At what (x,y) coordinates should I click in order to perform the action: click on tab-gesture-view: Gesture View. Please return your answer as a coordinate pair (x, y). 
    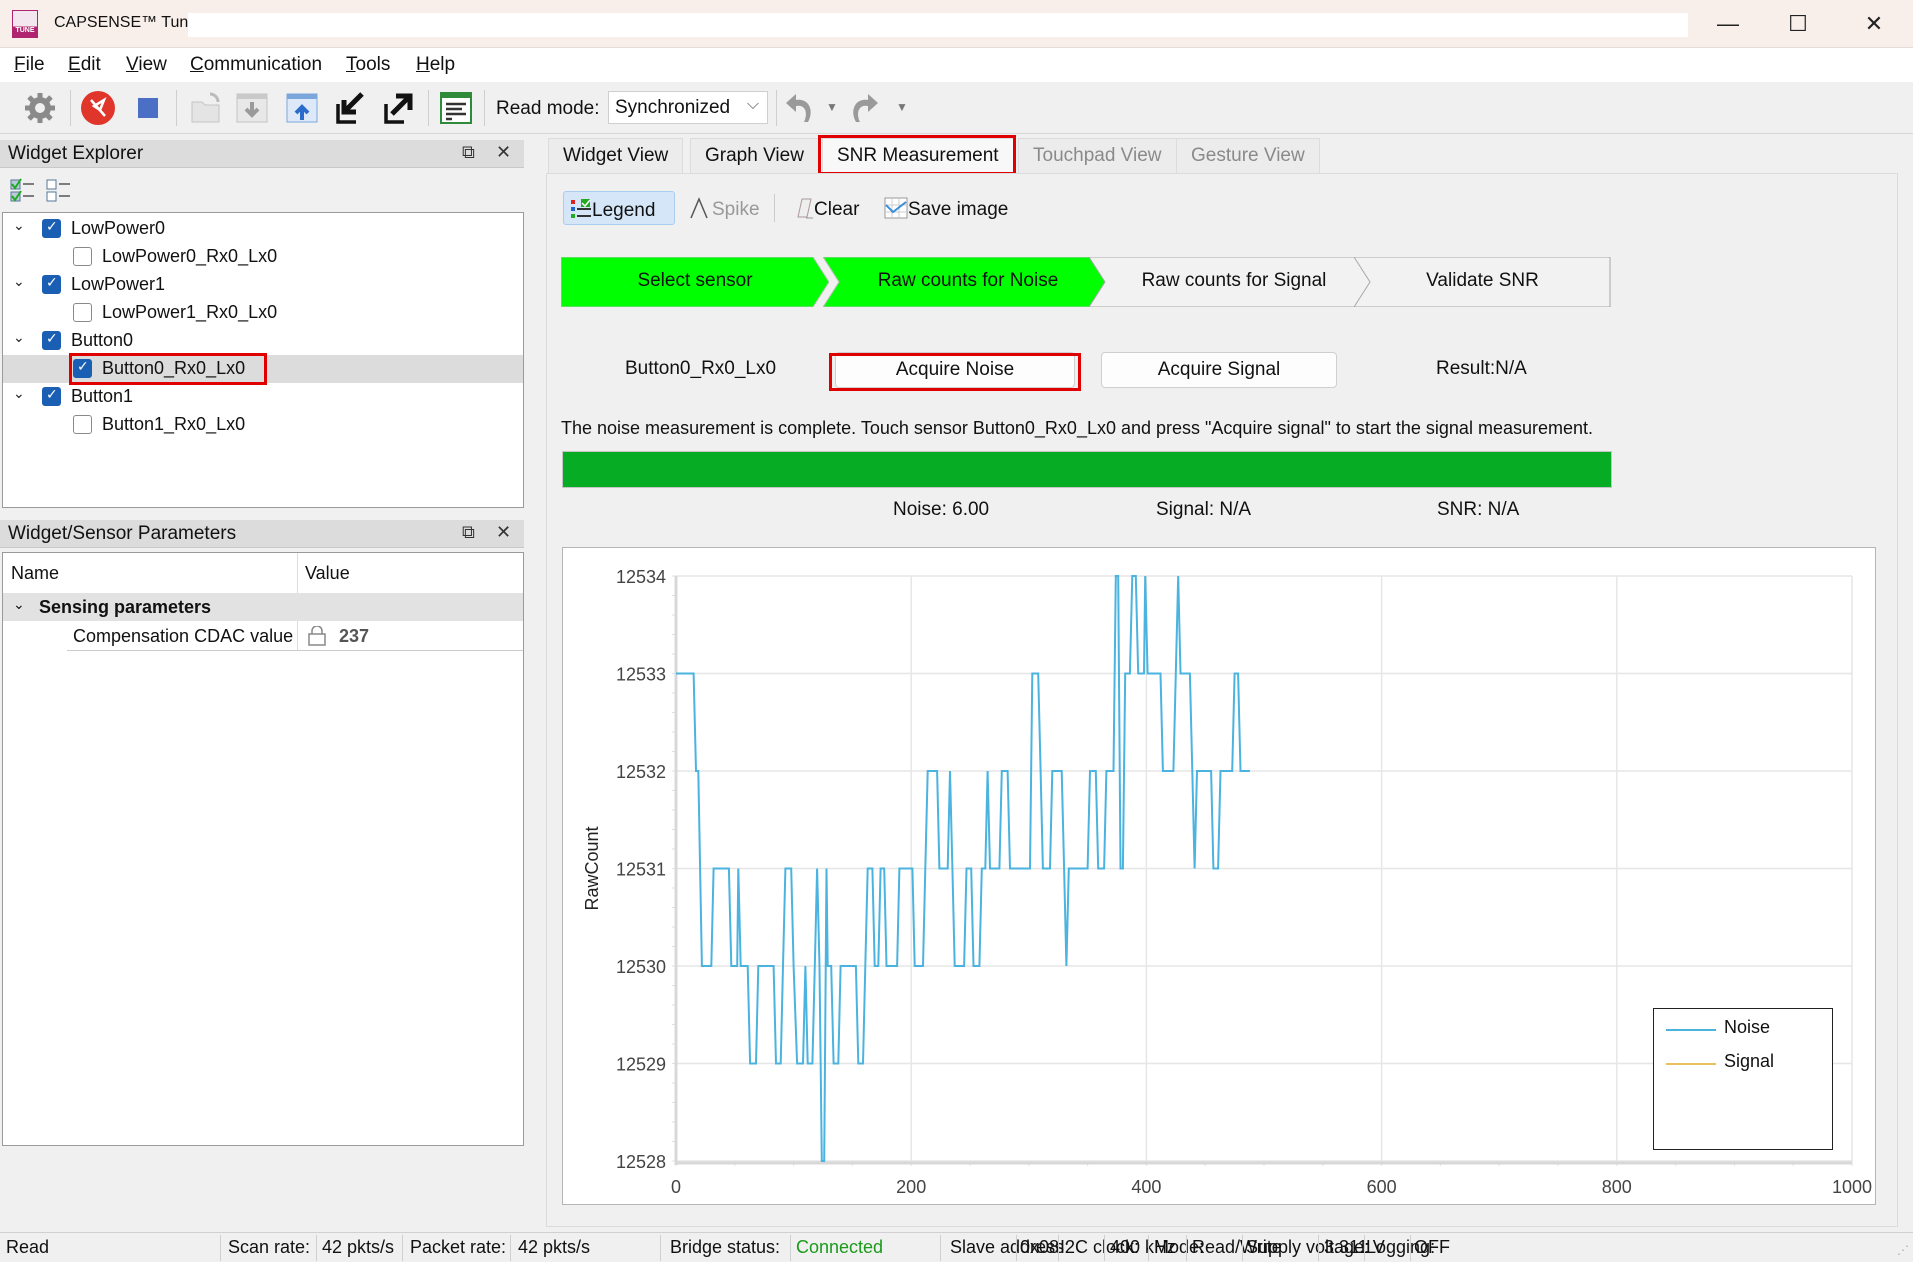
    Looking at the image, I should click on (1248, 156).